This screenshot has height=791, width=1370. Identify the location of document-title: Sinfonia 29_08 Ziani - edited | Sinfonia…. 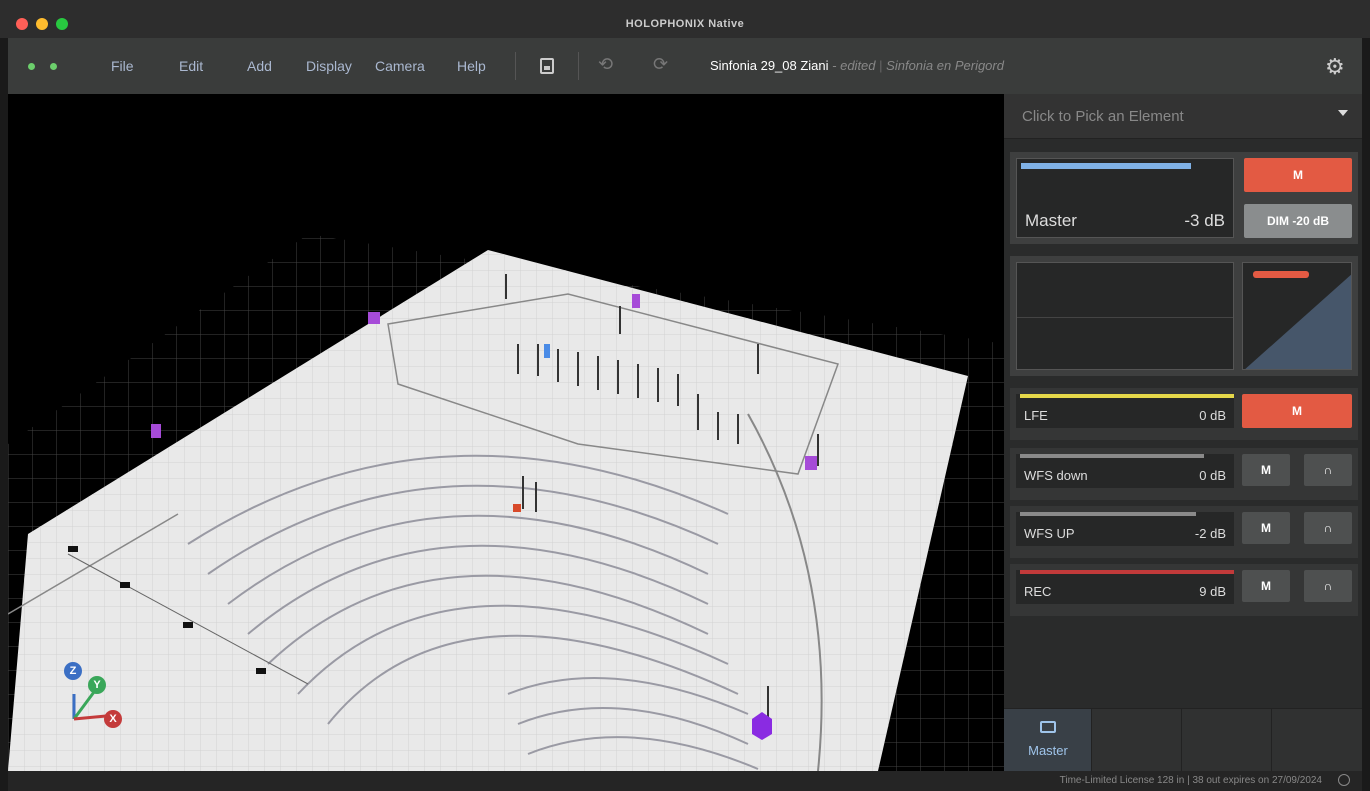
(857, 65).